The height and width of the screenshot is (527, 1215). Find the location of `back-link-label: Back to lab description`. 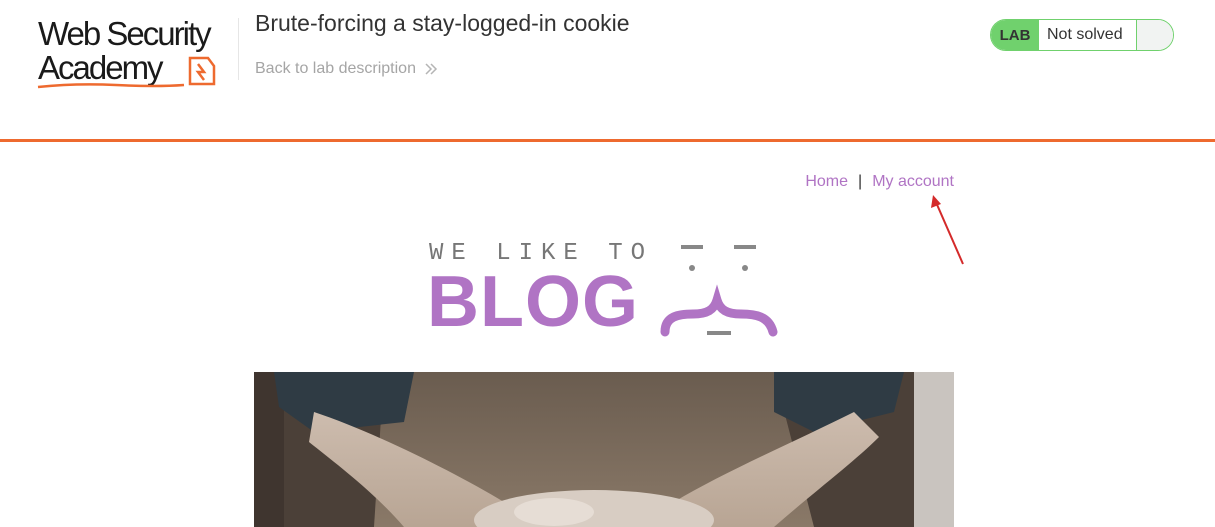

back-link-label: Back to lab description is located at coordinates (335, 68).